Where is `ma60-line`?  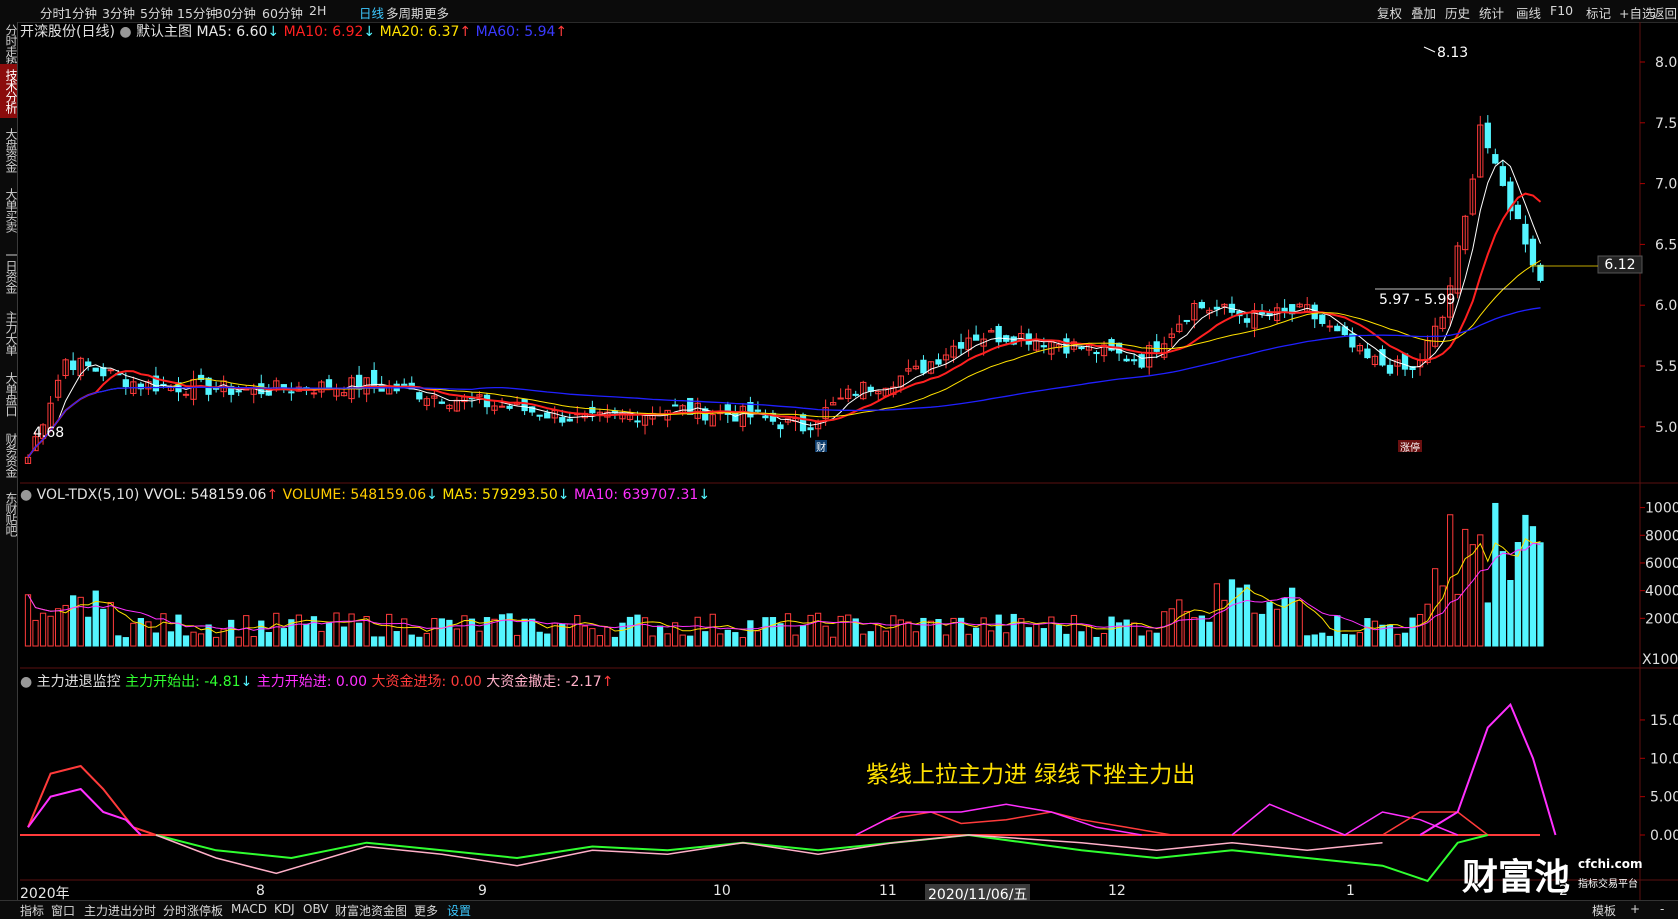
ma60-line is located at coordinates (784, 382).